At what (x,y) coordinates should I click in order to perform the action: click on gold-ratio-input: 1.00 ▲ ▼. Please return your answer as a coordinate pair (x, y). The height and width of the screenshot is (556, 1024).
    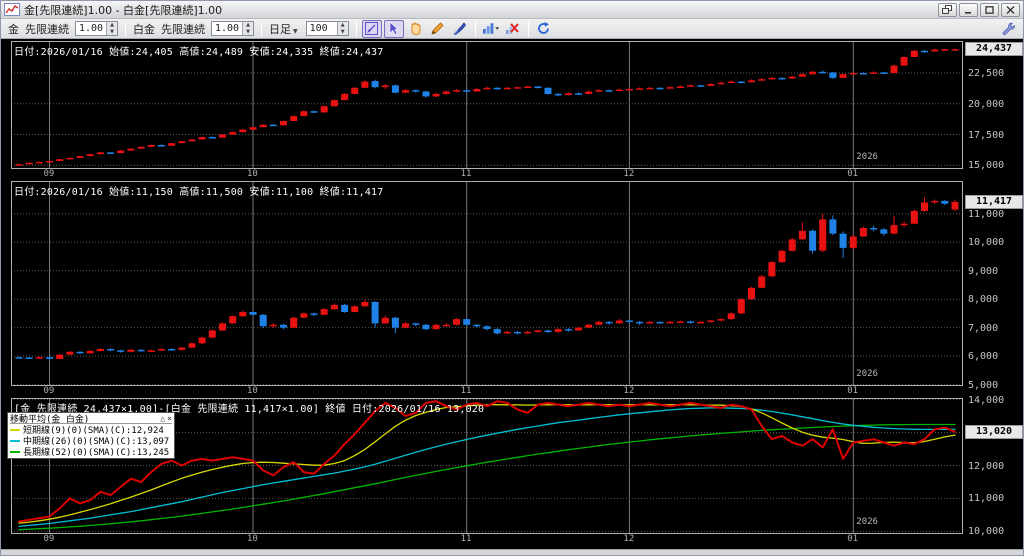
    Looking at the image, I should click on (96, 28).